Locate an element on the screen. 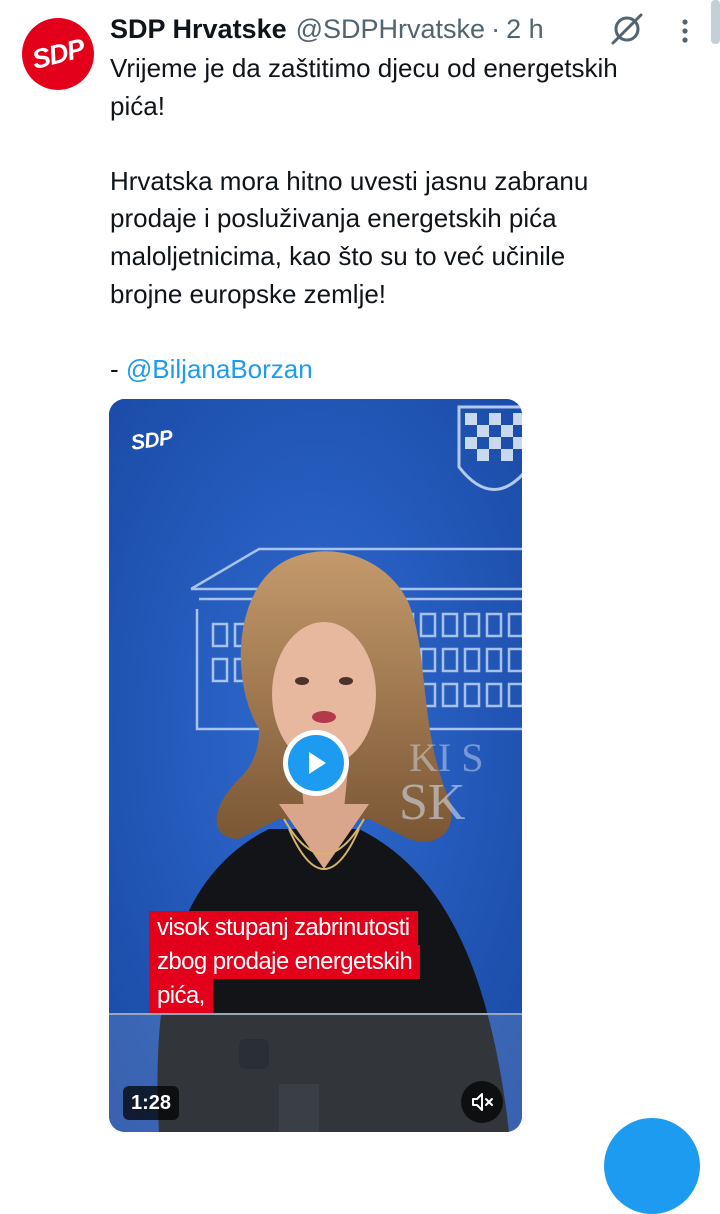  scrollbar is located at coordinates (715, 22).